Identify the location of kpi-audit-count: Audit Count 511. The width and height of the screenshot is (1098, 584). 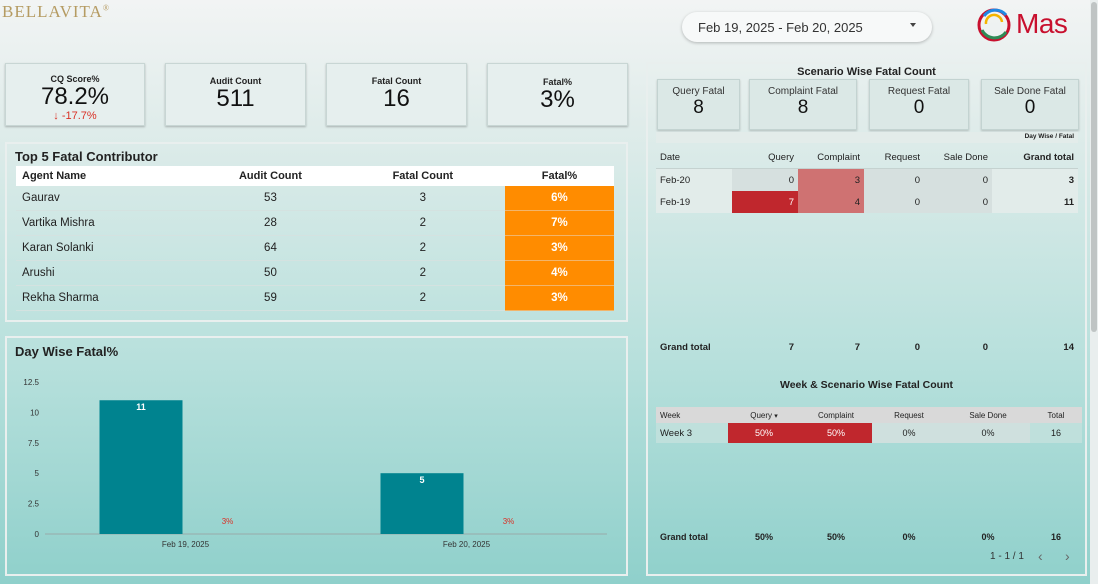
(235, 94).